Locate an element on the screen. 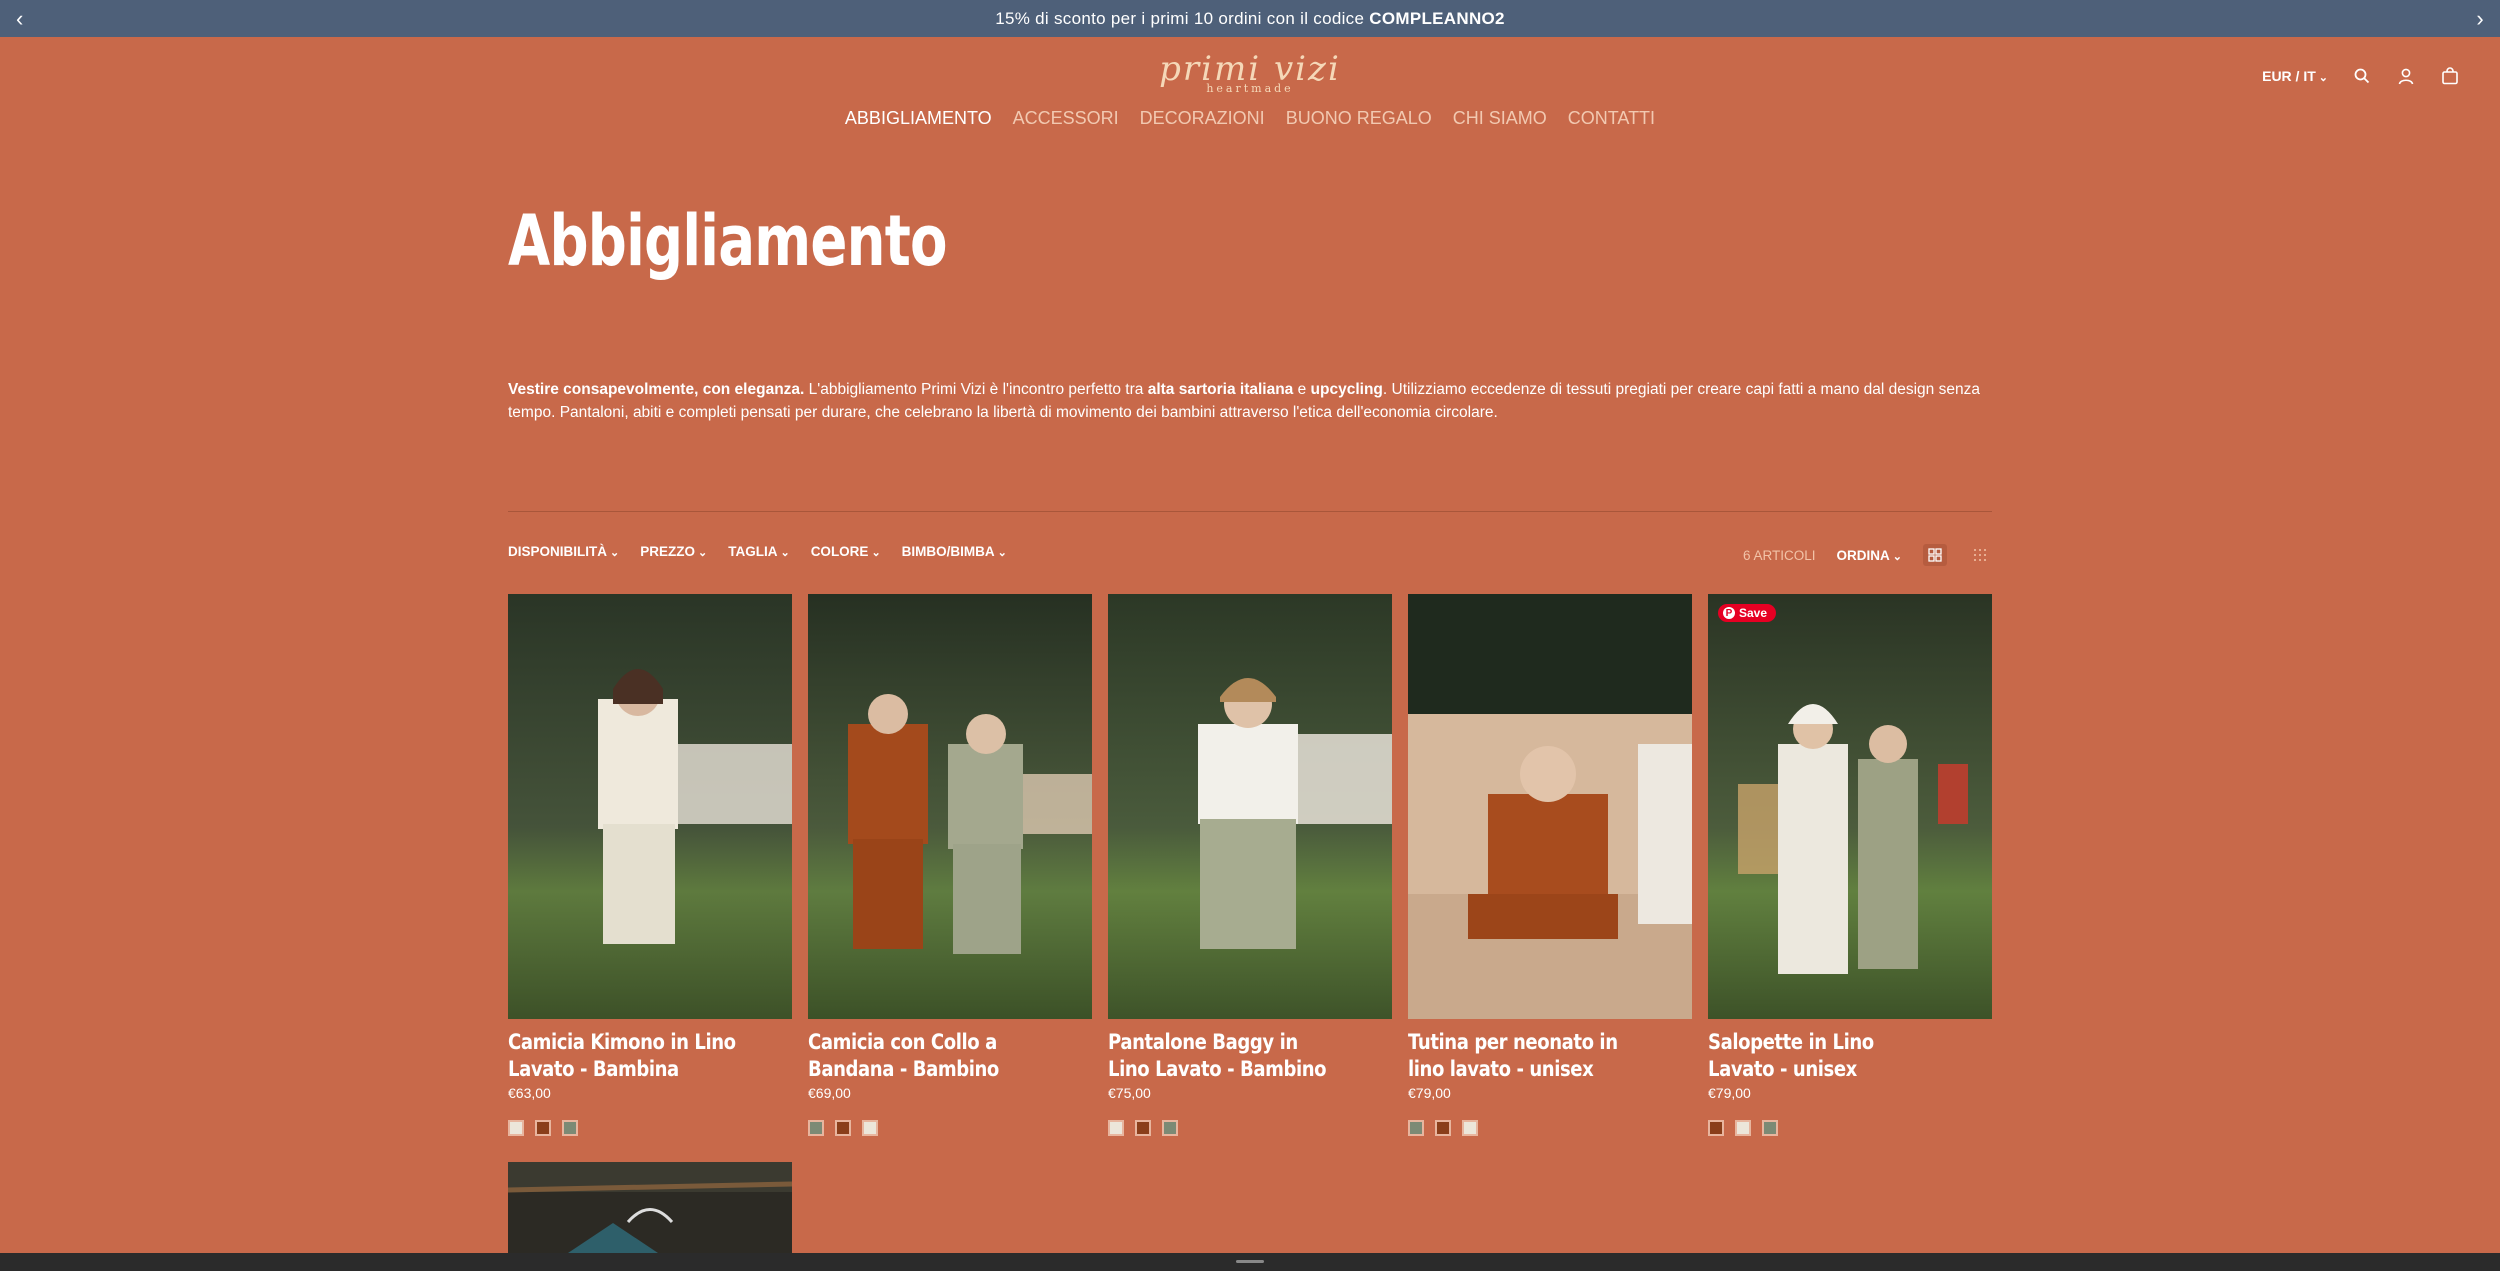  product-title: Pantalone Baggy in Lino Lavato - Bambino is located at coordinates (1245, 1056).